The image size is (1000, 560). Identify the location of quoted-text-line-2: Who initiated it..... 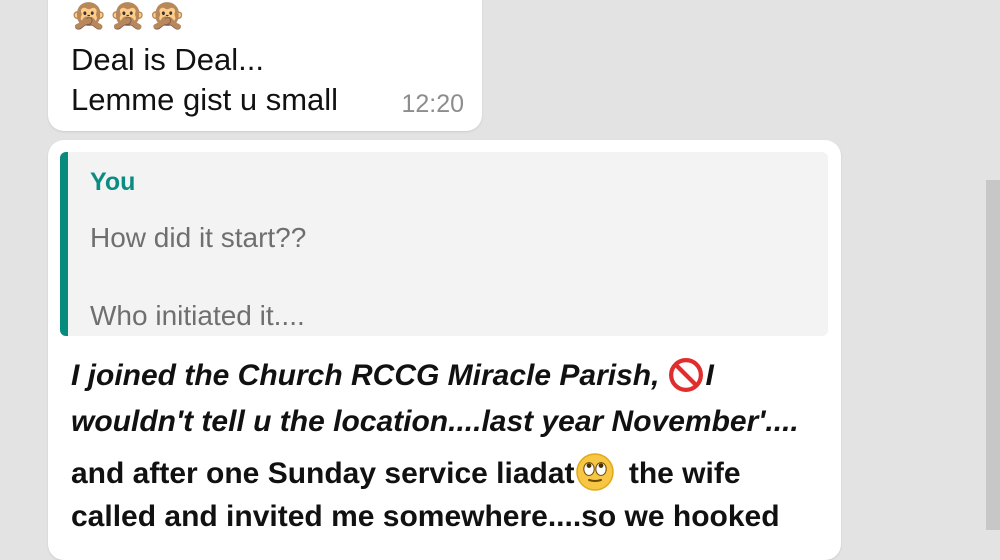
(197, 315).